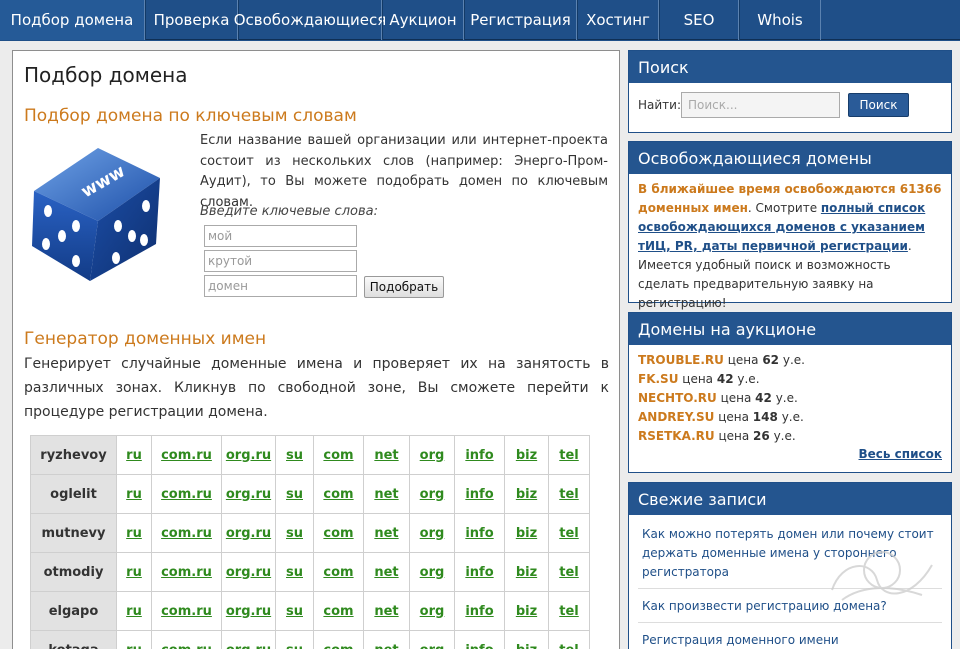 The image size is (960, 649). I want to click on zone-cell: net, so click(386, 455).